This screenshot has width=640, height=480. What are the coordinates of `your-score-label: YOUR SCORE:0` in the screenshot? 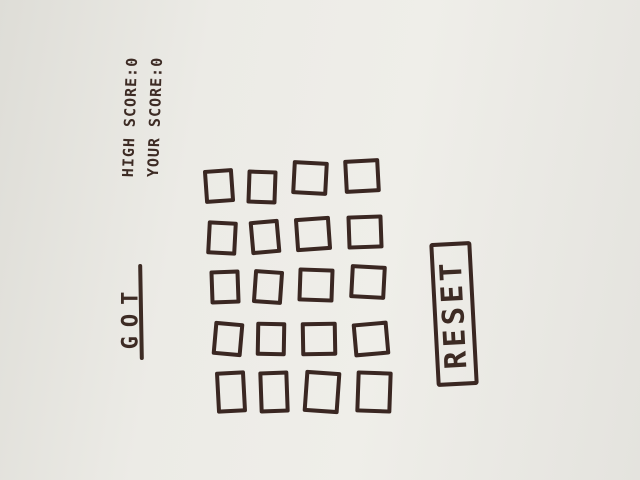 It's located at (155, 117).